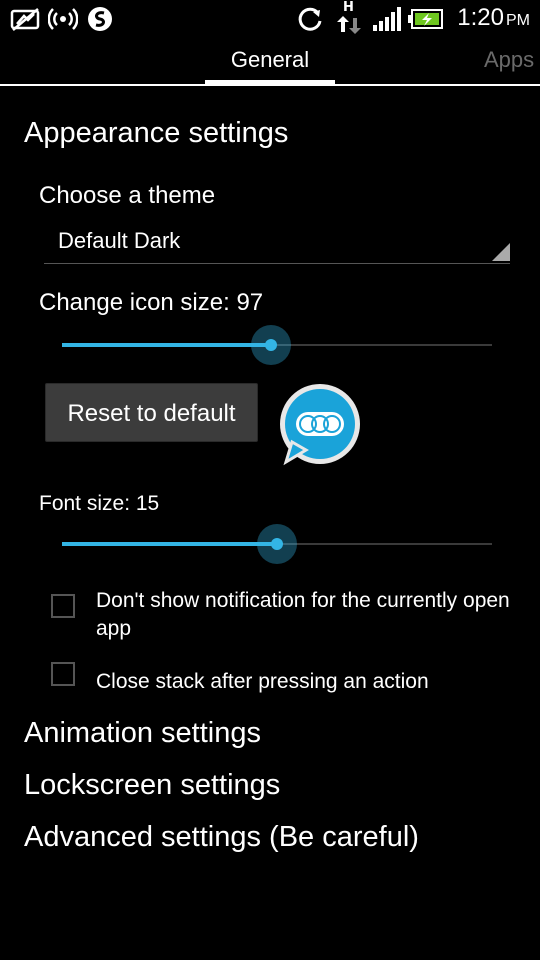 Image resolution: width=540 pixels, height=960 pixels. What do you see at coordinates (270, 19) in the screenshot?
I see `status-bar: H 1:20 PM` at bounding box center [270, 19].